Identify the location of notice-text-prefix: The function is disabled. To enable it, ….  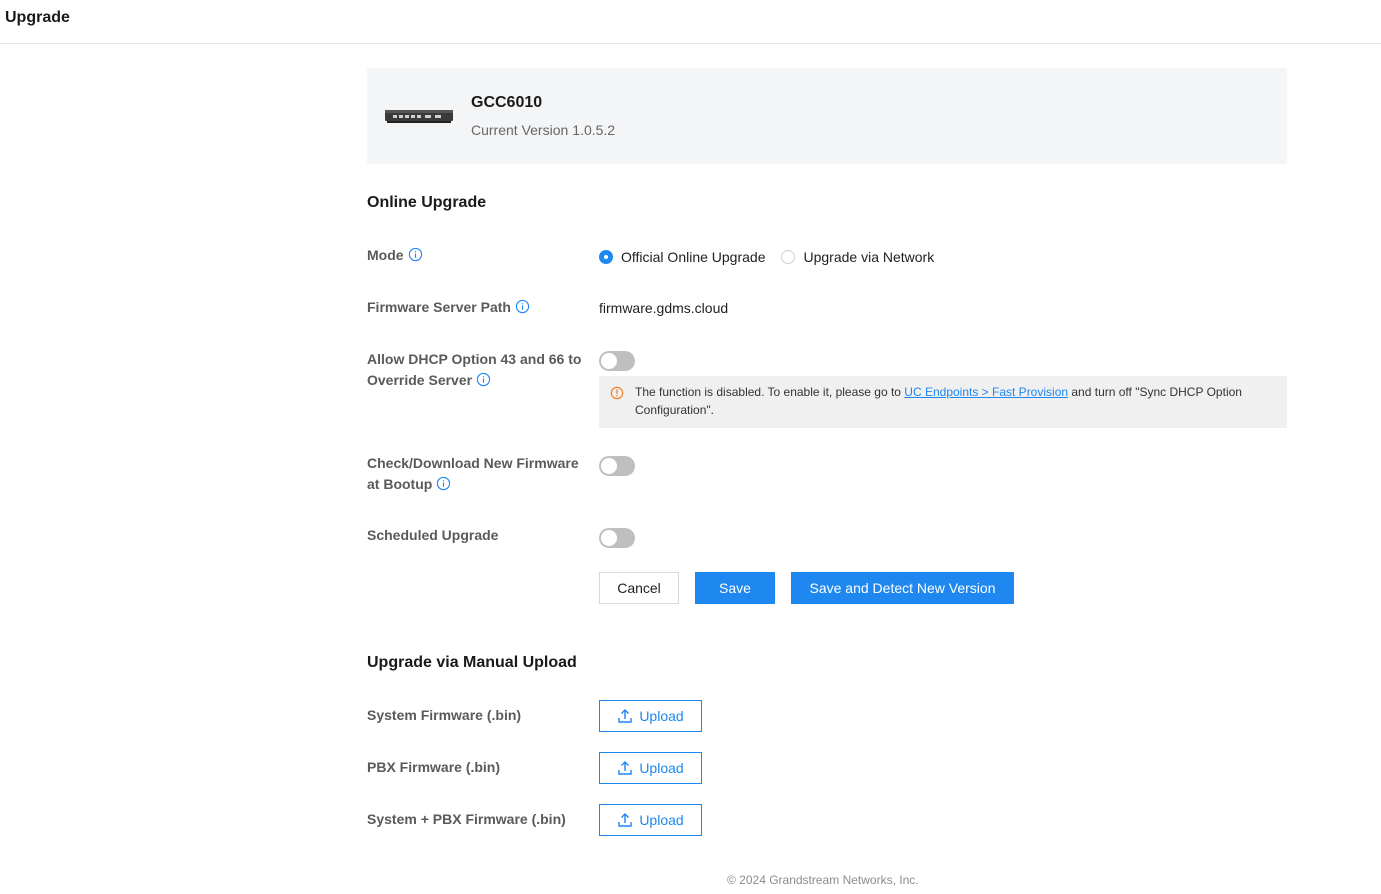
(770, 392).